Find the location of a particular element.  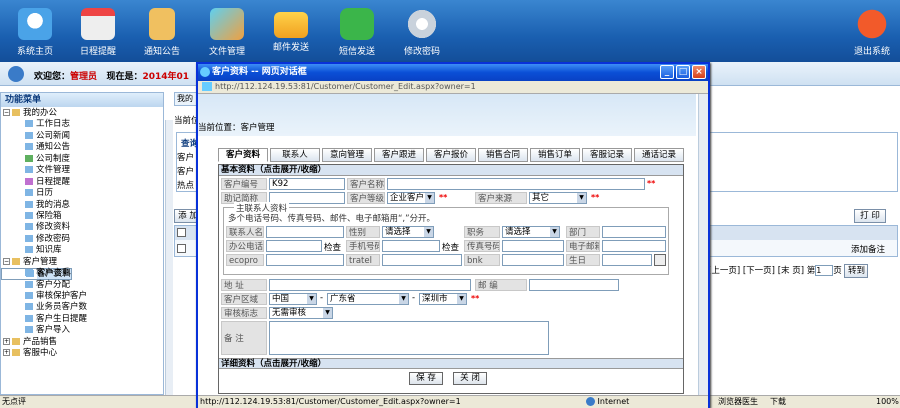

tree-item: 客户生日提醒 is located at coordinates (80, 319).